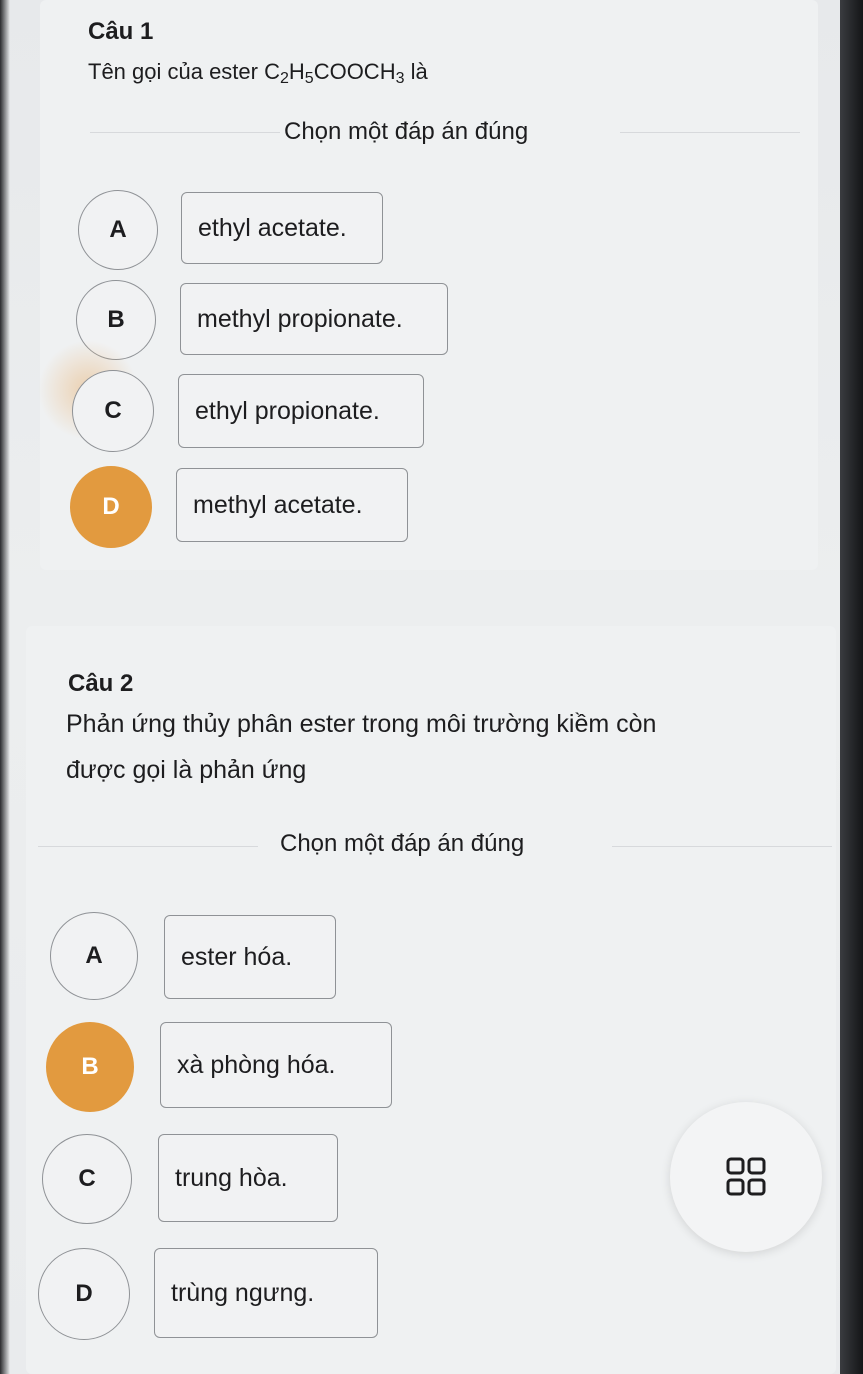 This screenshot has height=1374, width=863. What do you see at coordinates (90, 1067) in the screenshot?
I see `option-letter-selected: B` at bounding box center [90, 1067].